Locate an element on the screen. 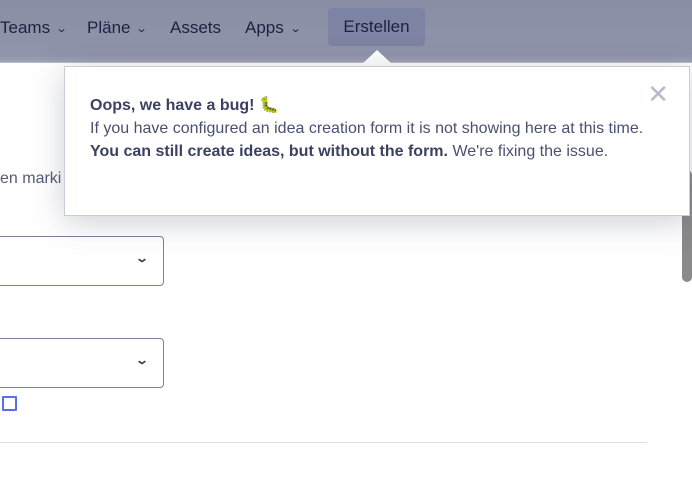 The width and height of the screenshot is (692, 488). popover-title: Oops, we have a bug! is located at coordinates (172, 105).